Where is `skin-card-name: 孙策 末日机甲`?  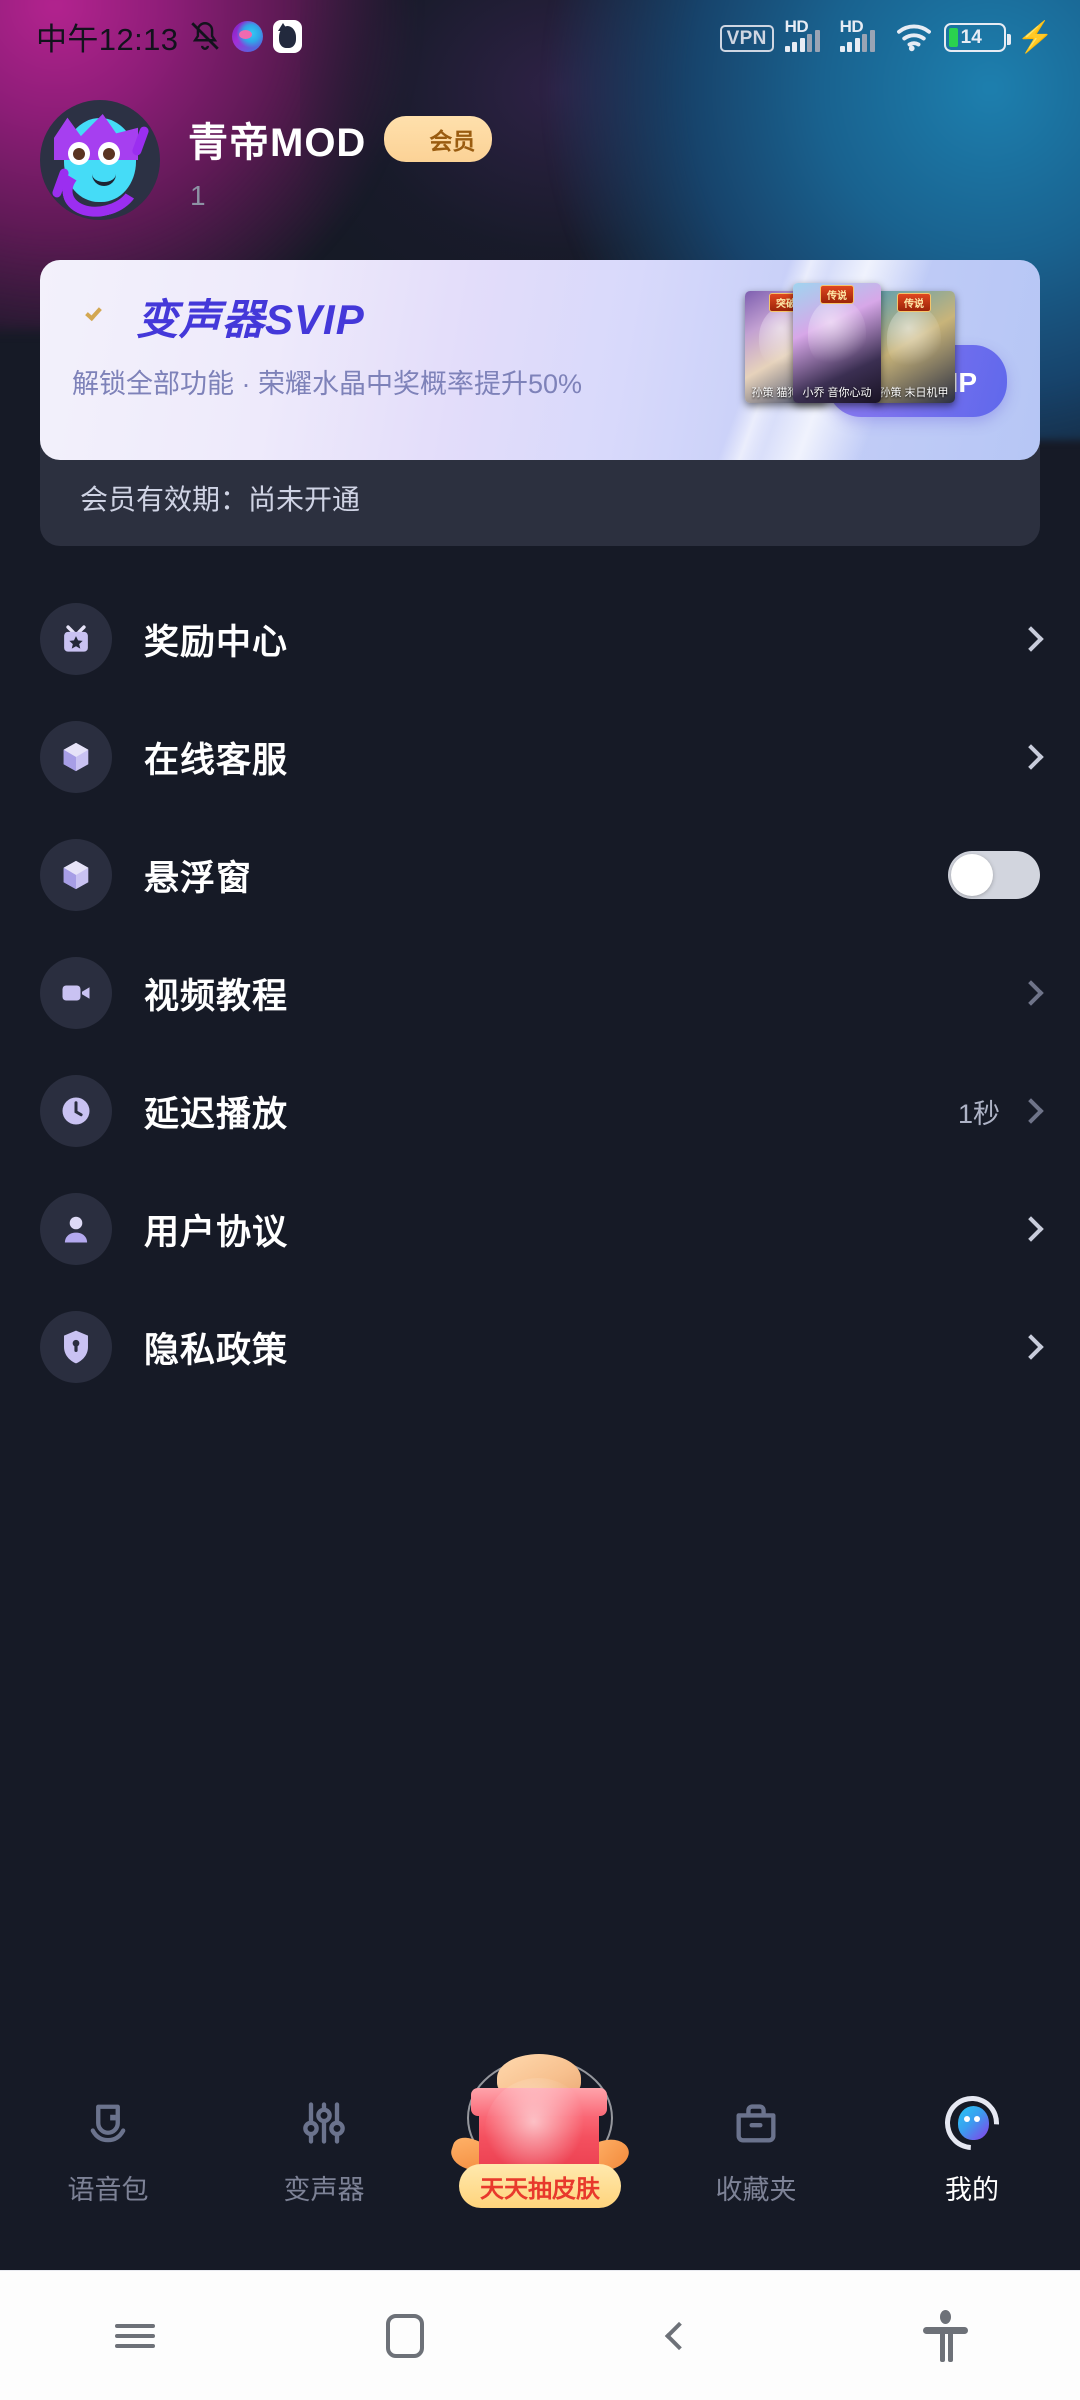
skin-card-name: 孙策 末日机甲 is located at coordinates (914, 393).